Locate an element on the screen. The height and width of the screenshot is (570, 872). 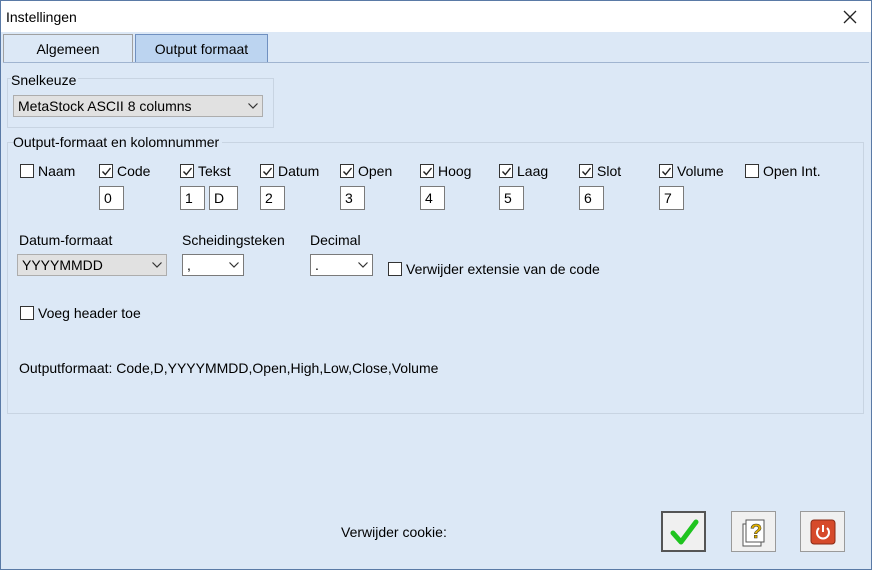
help-icon: ? is located at coordinates (753, 532).